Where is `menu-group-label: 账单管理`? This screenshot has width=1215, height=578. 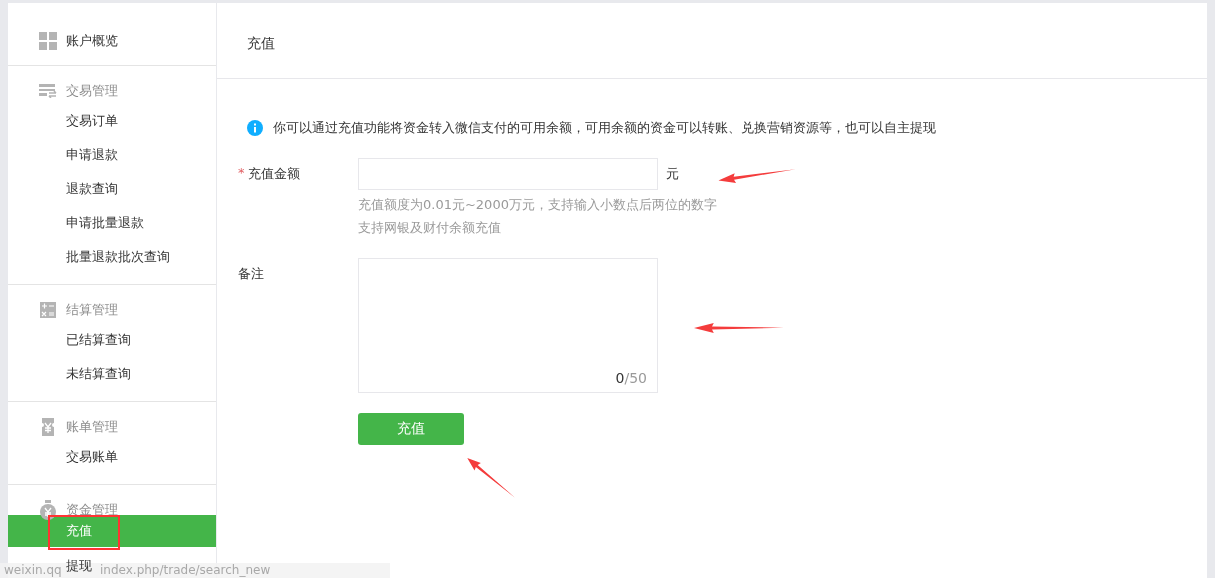 menu-group-label: 账单管理 is located at coordinates (92, 427).